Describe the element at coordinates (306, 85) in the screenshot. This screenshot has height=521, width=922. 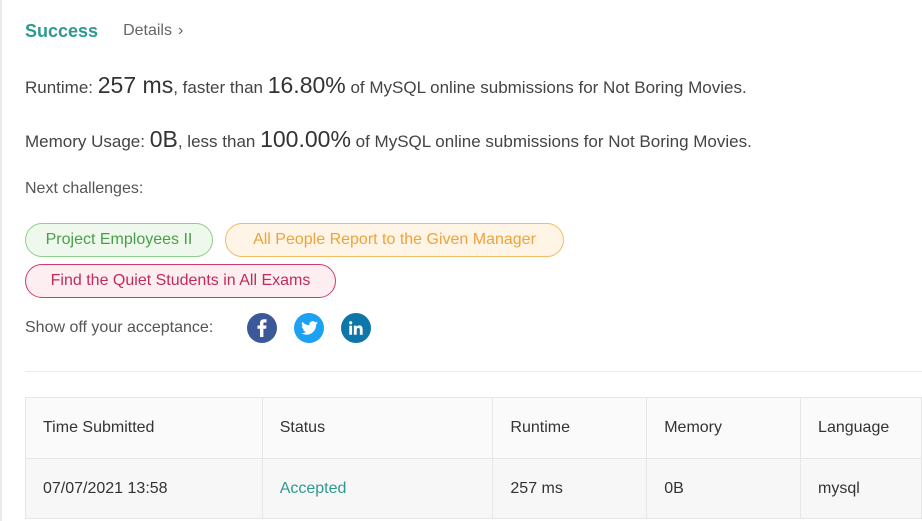
I see `runtime-percent: 16.80%` at that location.